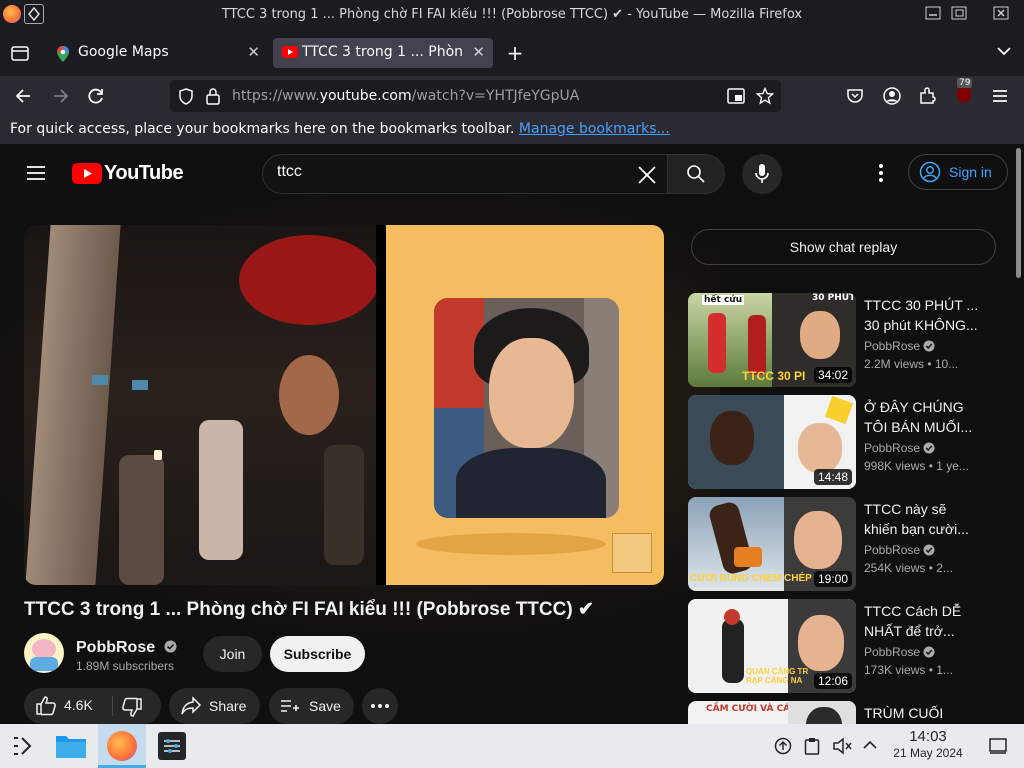 The height and width of the screenshot is (768, 1024). What do you see at coordinates (736, 96) in the screenshot?
I see `picture-in-picture-icon` at bounding box center [736, 96].